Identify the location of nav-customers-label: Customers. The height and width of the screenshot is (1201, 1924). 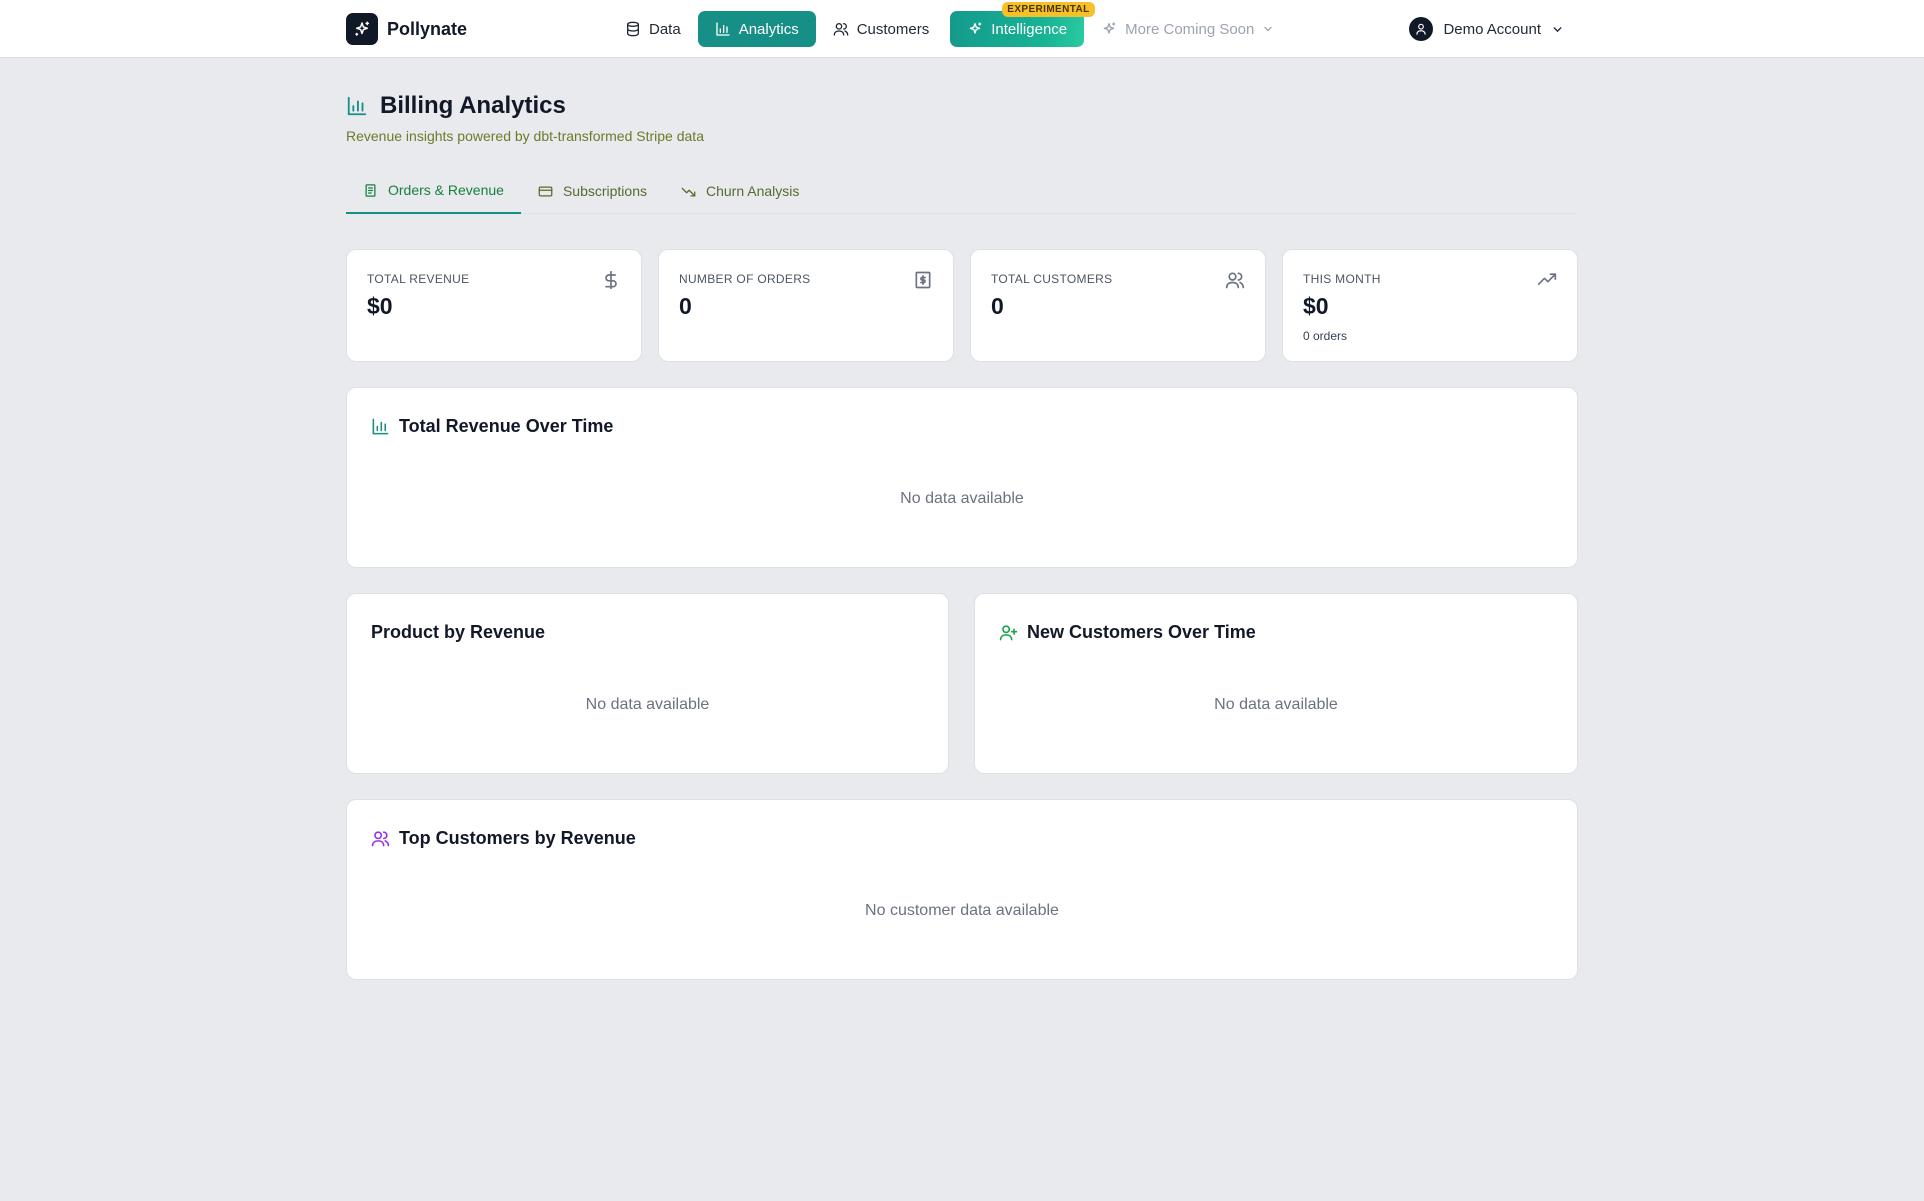
(893, 29).